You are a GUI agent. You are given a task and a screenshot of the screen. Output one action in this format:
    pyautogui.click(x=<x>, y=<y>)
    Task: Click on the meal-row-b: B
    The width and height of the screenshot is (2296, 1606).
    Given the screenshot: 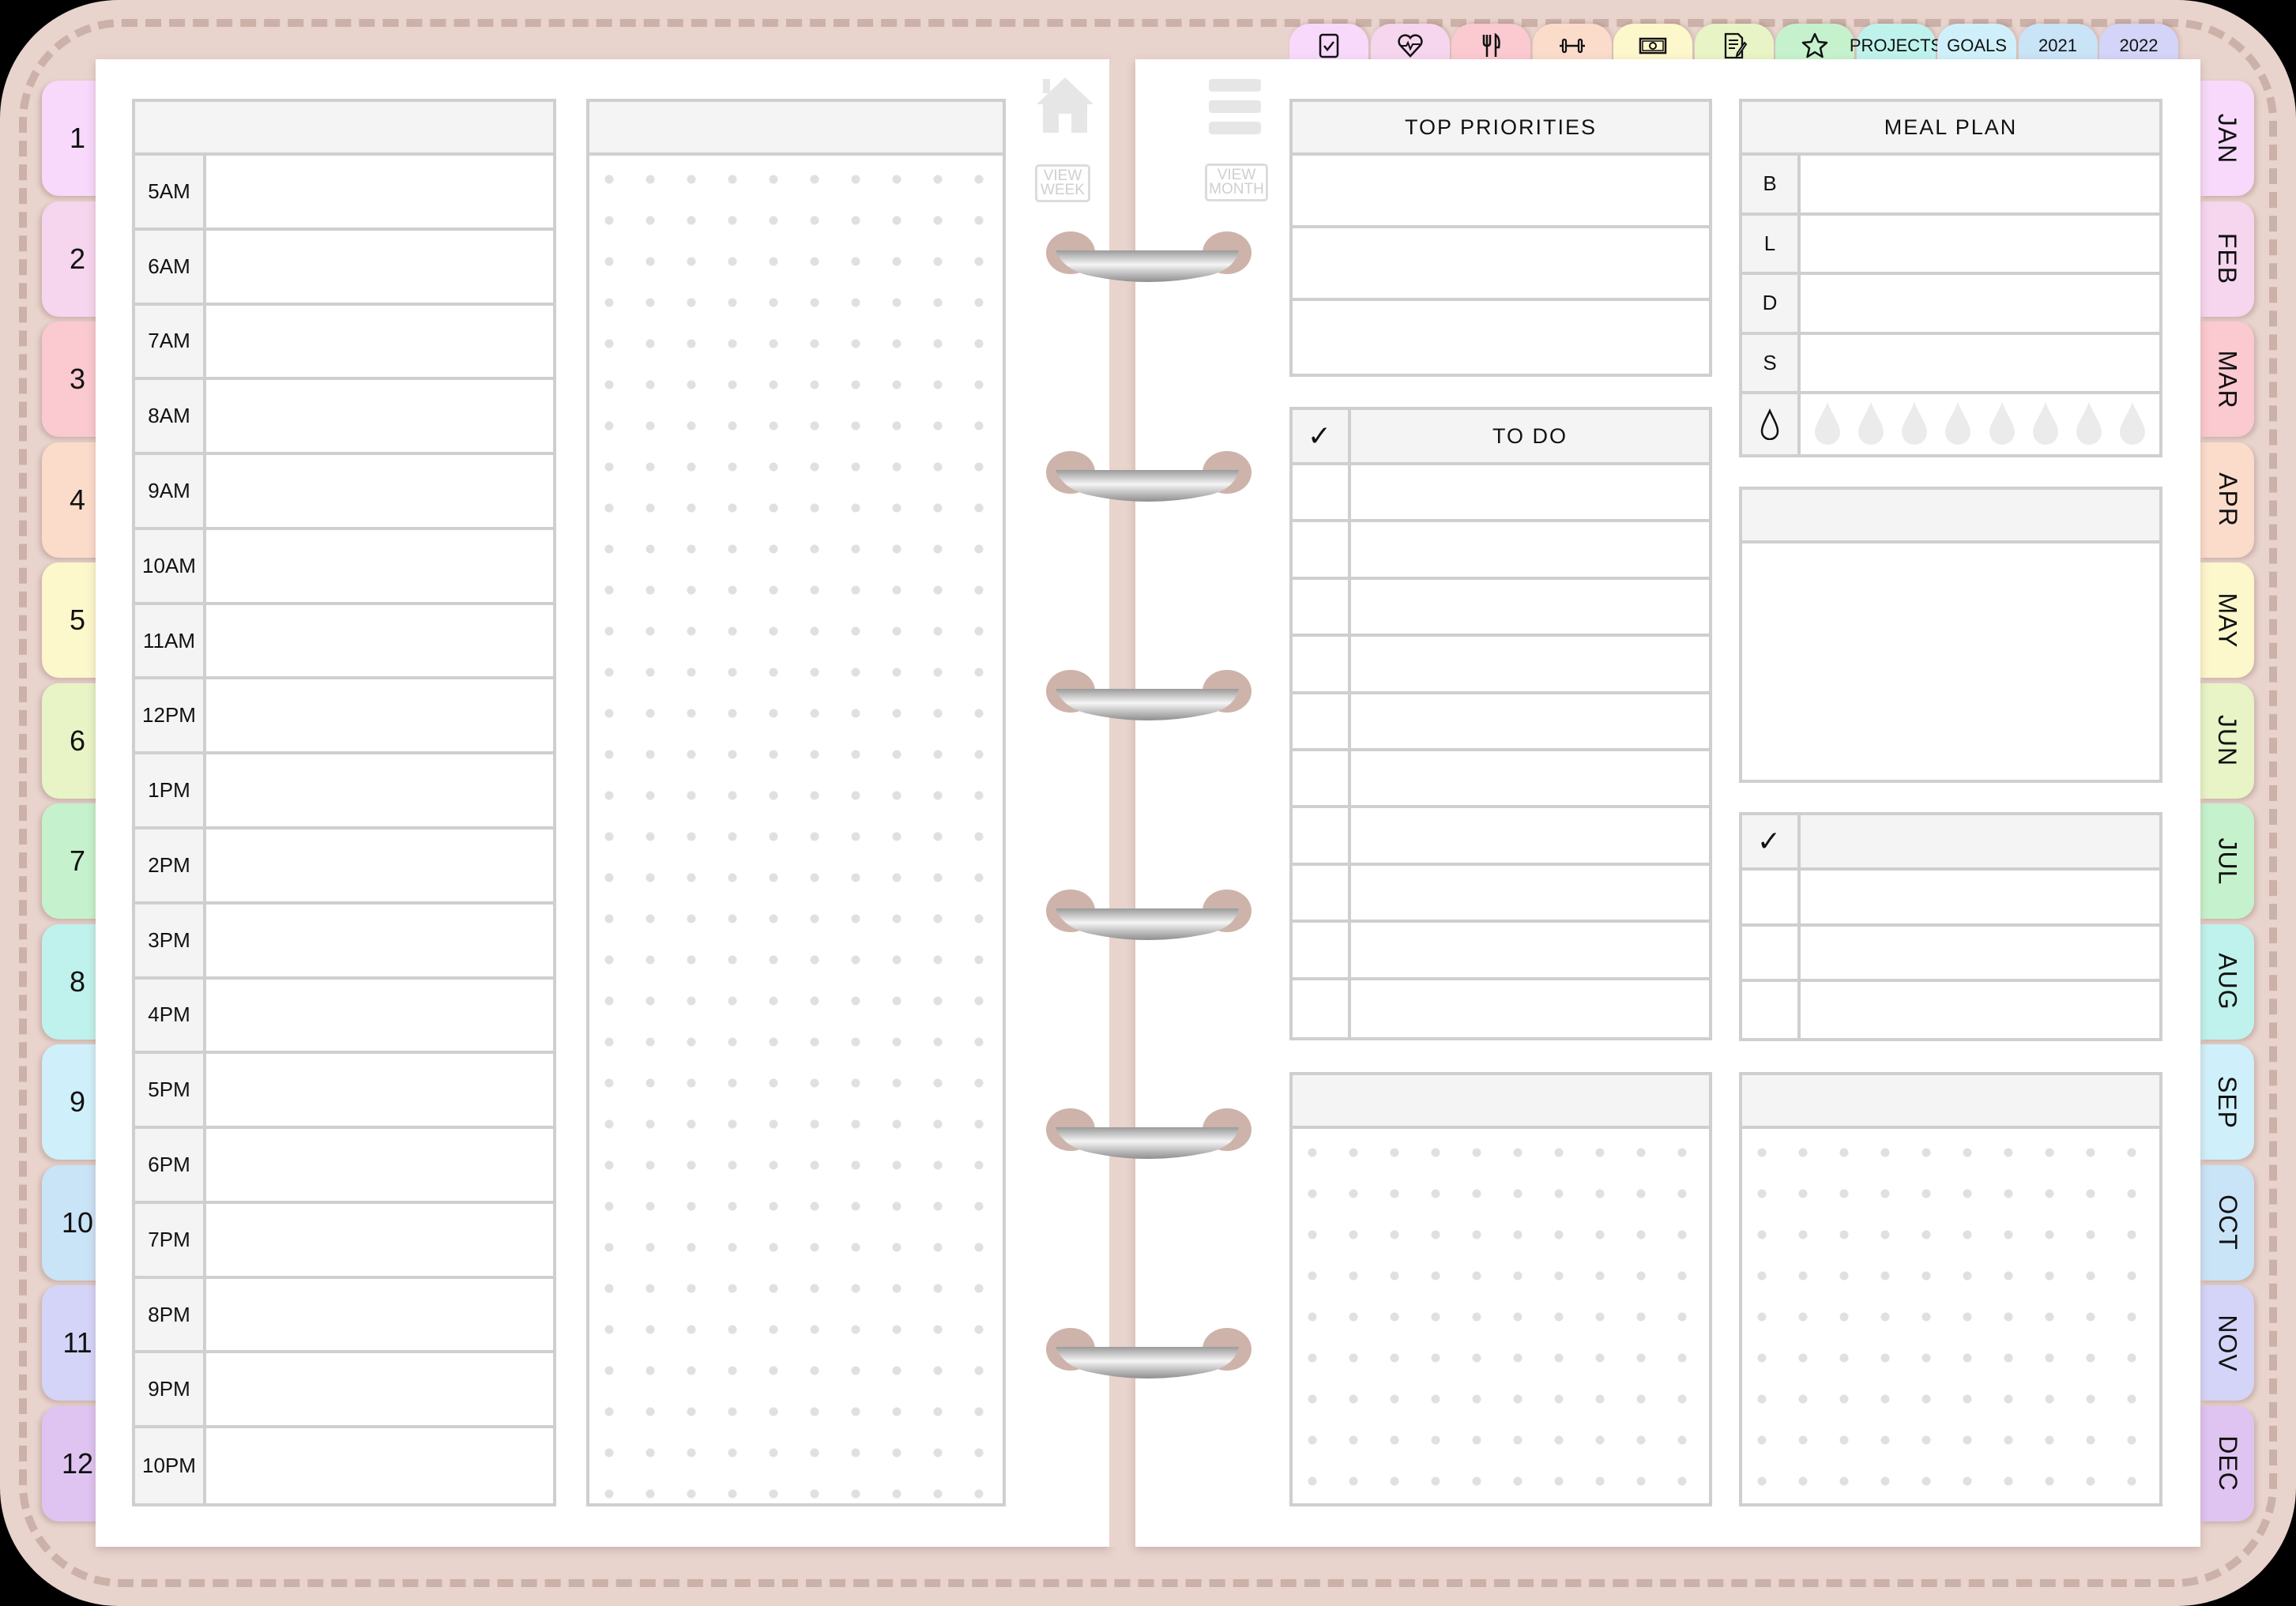 What is the action you would take?
    pyautogui.click(x=1950, y=186)
    